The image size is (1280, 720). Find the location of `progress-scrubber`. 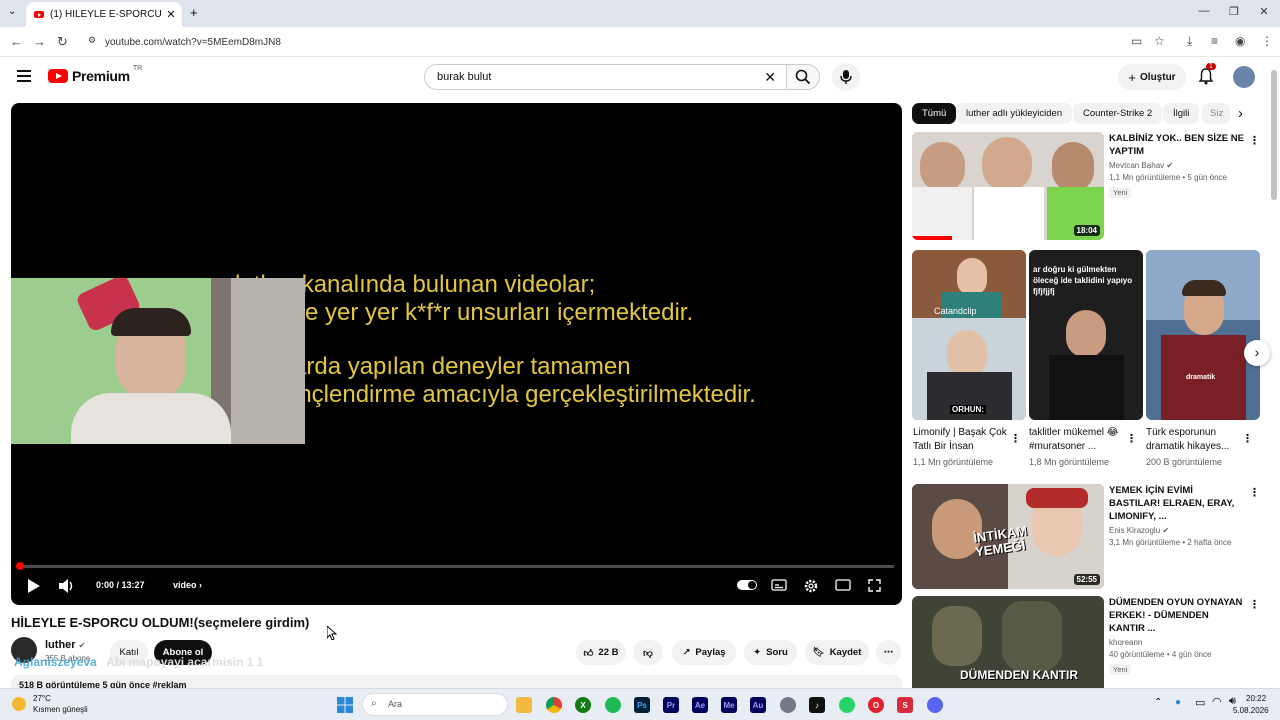

progress-scrubber is located at coordinates (20, 566).